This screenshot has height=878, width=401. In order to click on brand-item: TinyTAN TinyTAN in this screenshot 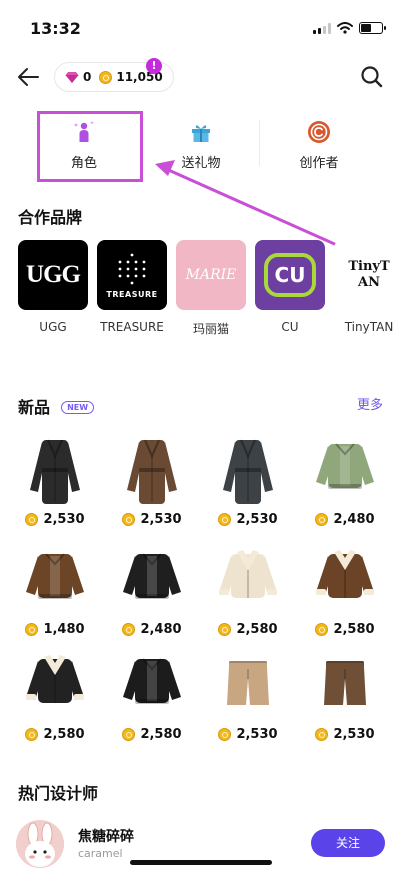, I will do `click(367, 287)`.